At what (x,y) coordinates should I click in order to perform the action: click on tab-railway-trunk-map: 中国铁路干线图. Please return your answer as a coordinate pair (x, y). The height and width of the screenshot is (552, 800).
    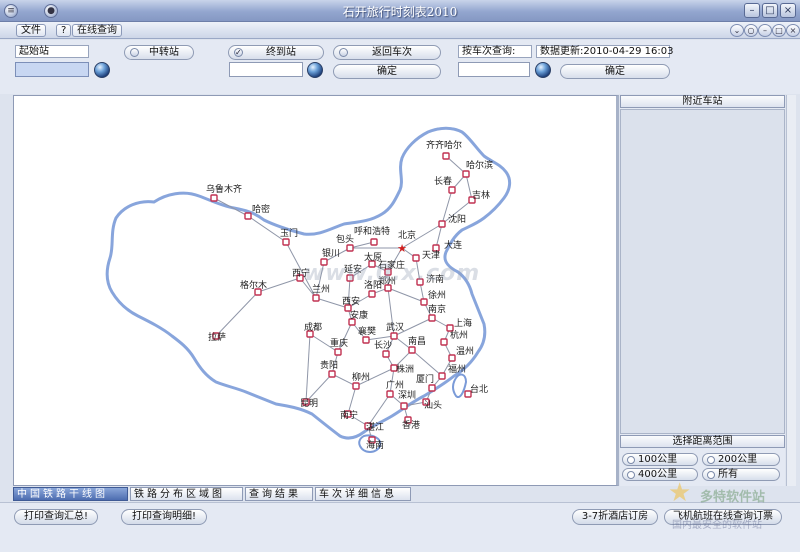
    Looking at the image, I should click on (70, 494).